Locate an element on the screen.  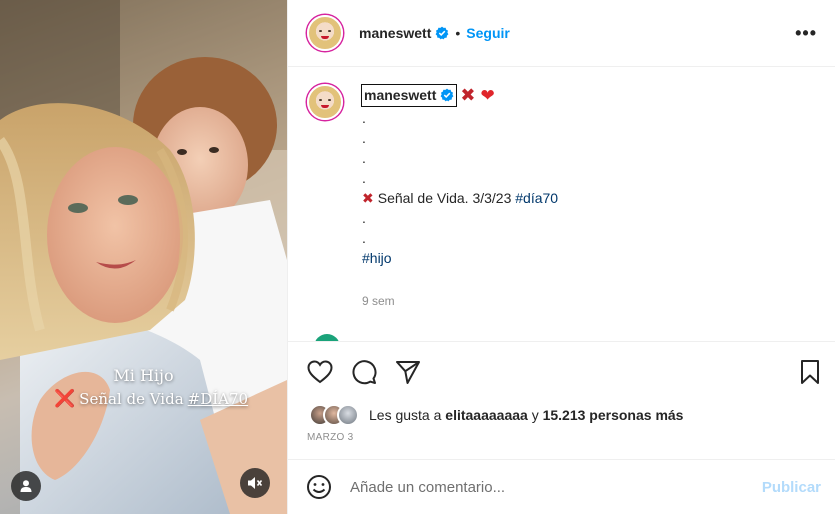
tagged-users-button is located at coordinates (26, 486).